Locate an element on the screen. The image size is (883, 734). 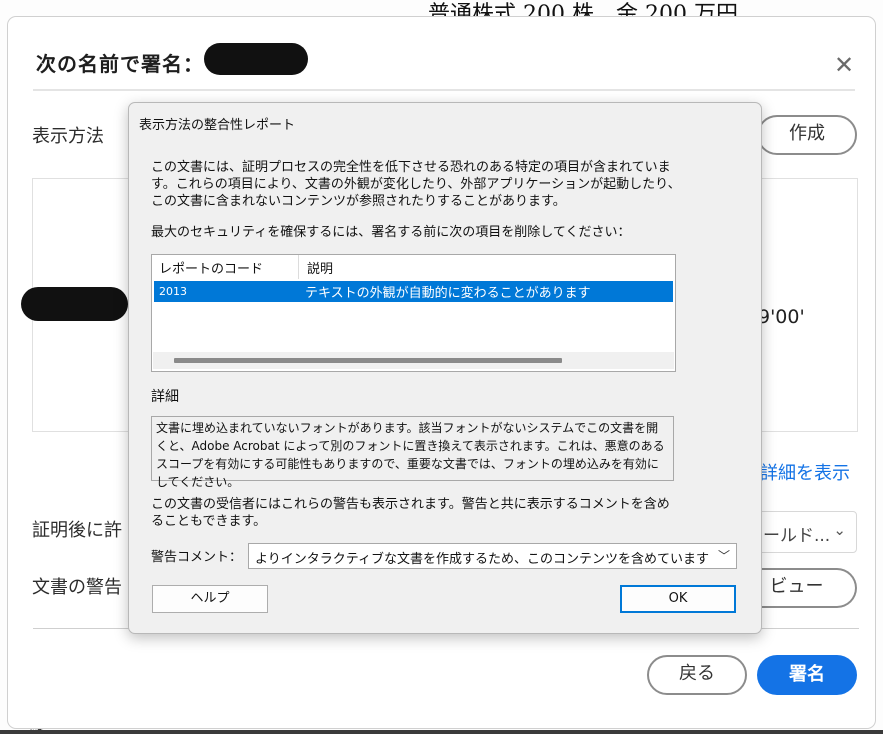
row-code: 2013 is located at coordinates (173, 291).